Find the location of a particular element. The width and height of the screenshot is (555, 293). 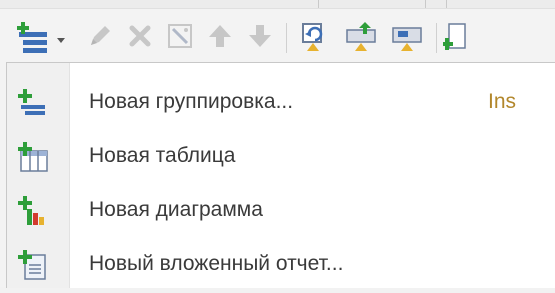

settings-wand-button is located at coordinates (180, 35).